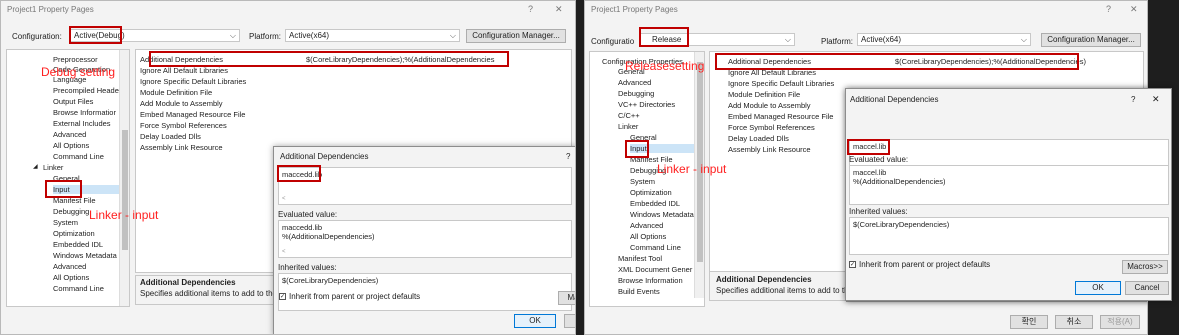 Image resolution: width=1179 pixels, height=335 pixels. What do you see at coordinates (353, 82) in the screenshot?
I see `grid-row: Ignore Specific Default Libraries` at bounding box center [353, 82].